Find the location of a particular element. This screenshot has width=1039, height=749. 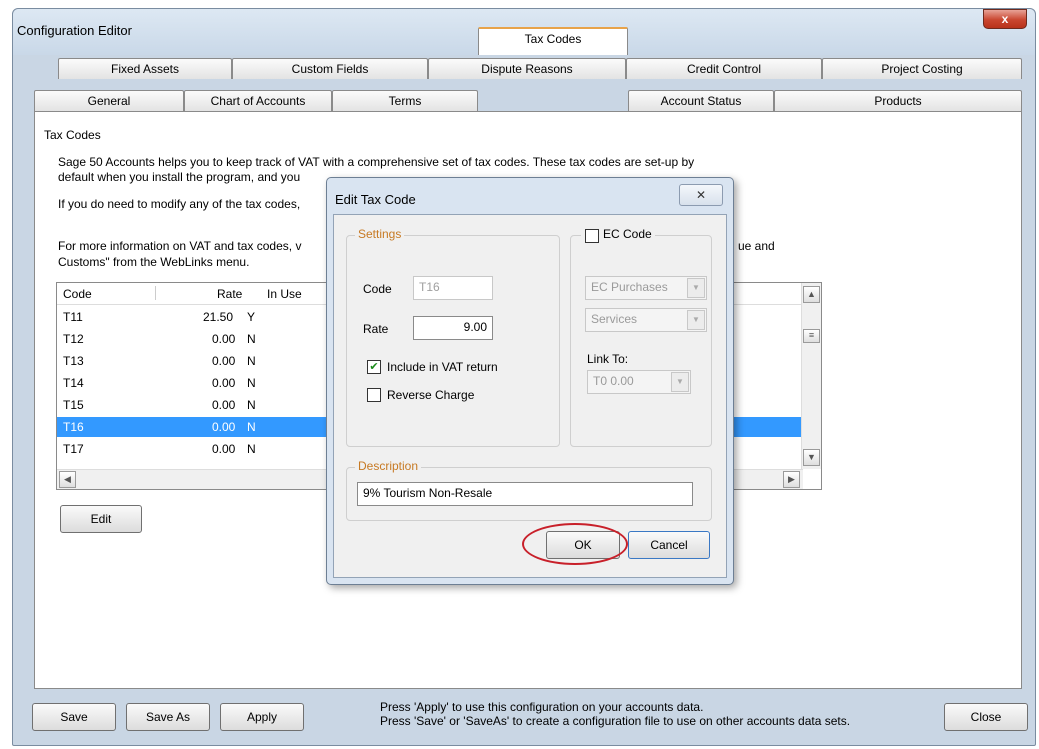

tab-products: Products is located at coordinates (898, 100).